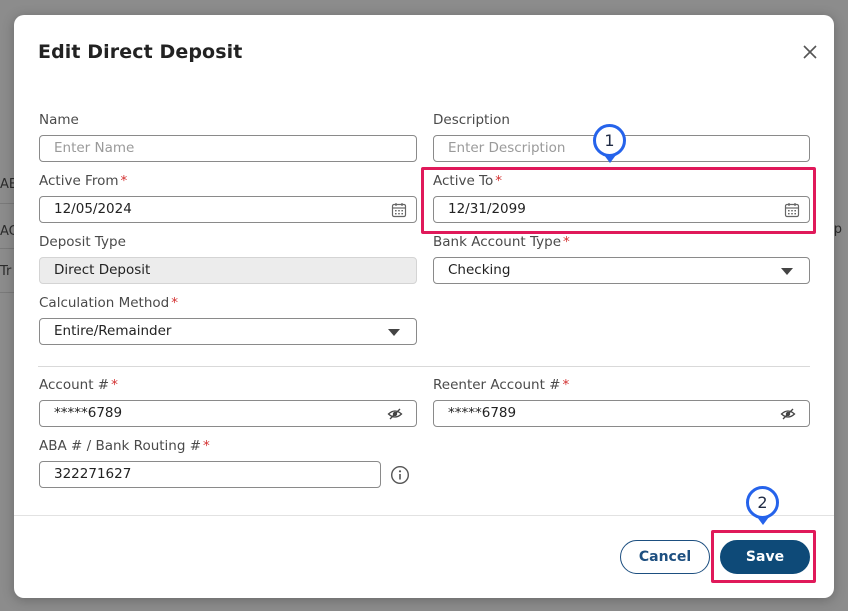 This screenshot has width=848, height=611. Describe the element at coordinates (837, 229) in the screenshot. I see `background-text: p` at that location.